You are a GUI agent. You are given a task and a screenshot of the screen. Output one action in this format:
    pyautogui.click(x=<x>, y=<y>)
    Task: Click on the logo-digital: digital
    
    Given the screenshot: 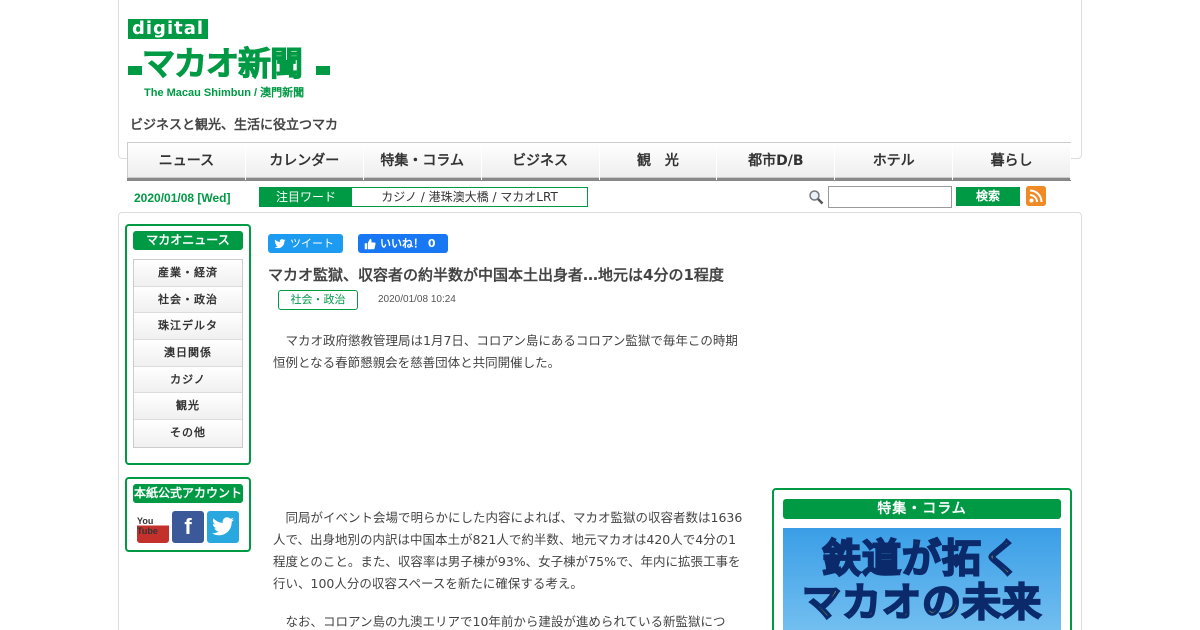 What is the action you would take?
    pyautogui.click(x=168, y=29)
    